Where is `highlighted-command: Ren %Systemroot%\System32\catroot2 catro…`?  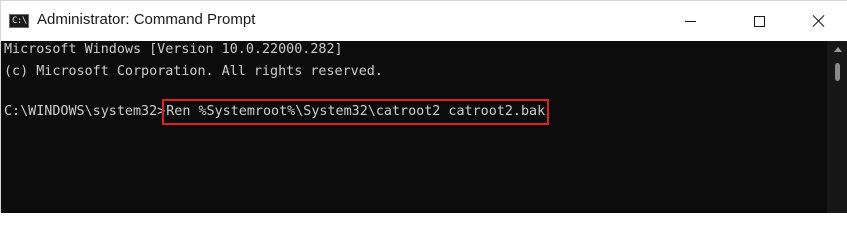
highlighted-command: Ren %Systemroot%\System32\catroot2 catro… is located at coordinates (356, 112).